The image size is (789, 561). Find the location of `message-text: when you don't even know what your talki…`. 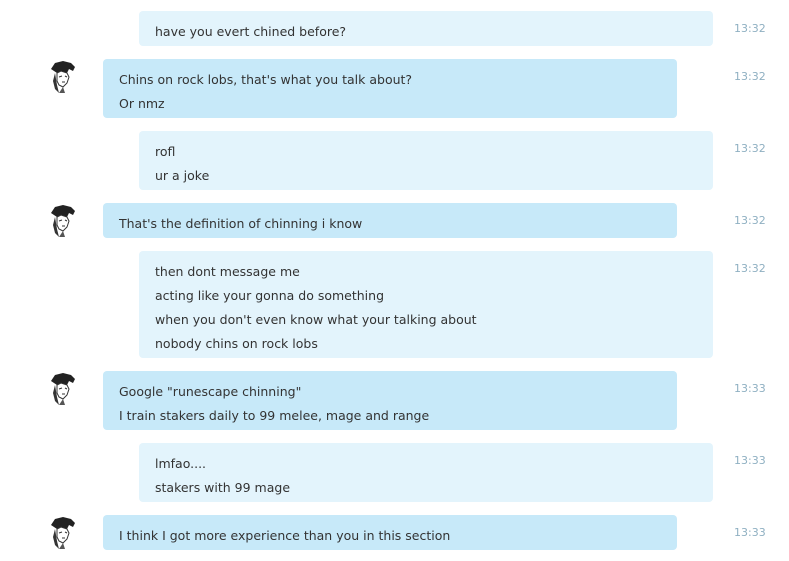

message-text: when you don't even know what your talki… is located at coordinates (316, 319).